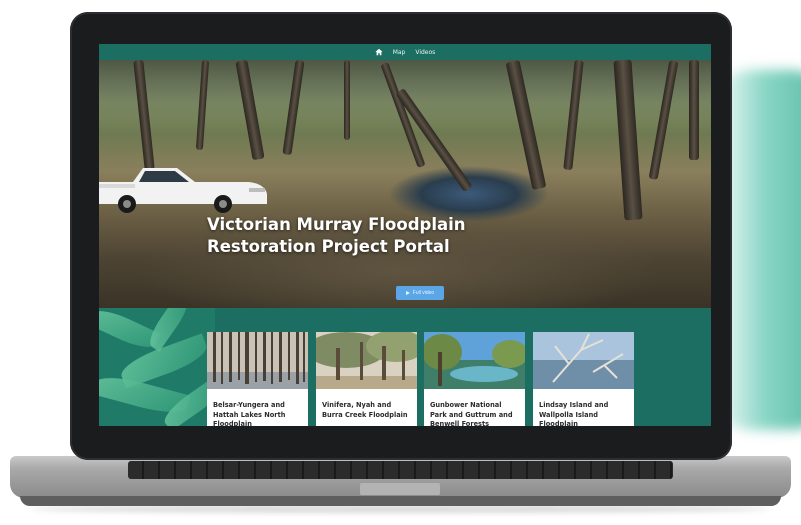 Image resolution: width=801 pixels, height=525 pixels. Describe the element at coordinates (336, 224) in the screenshot. I see `hero-title-line-1: Victorian Murray Floodplain` at that location.